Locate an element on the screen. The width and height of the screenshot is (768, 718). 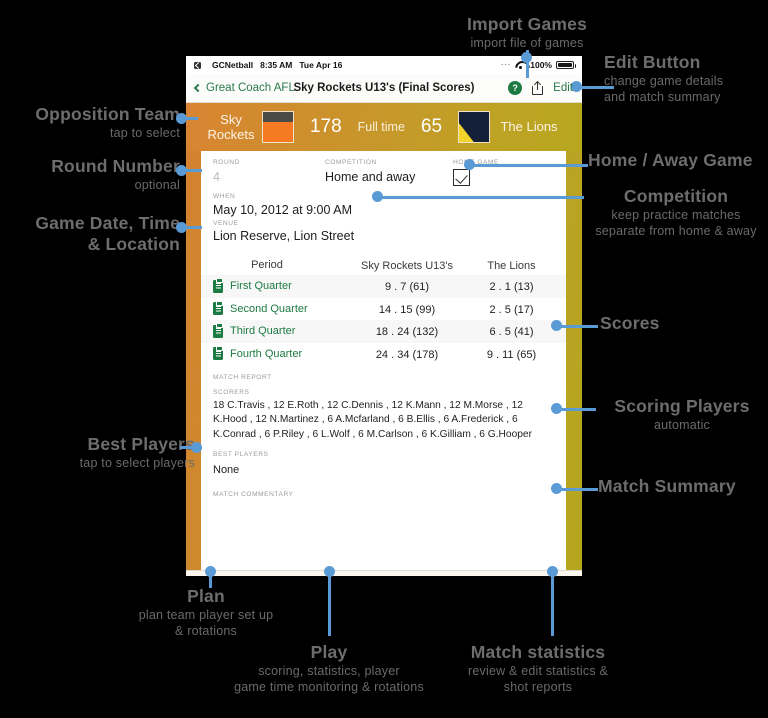
home-period-score: 9 . 7 (61) is located at coordinates (407, 287).